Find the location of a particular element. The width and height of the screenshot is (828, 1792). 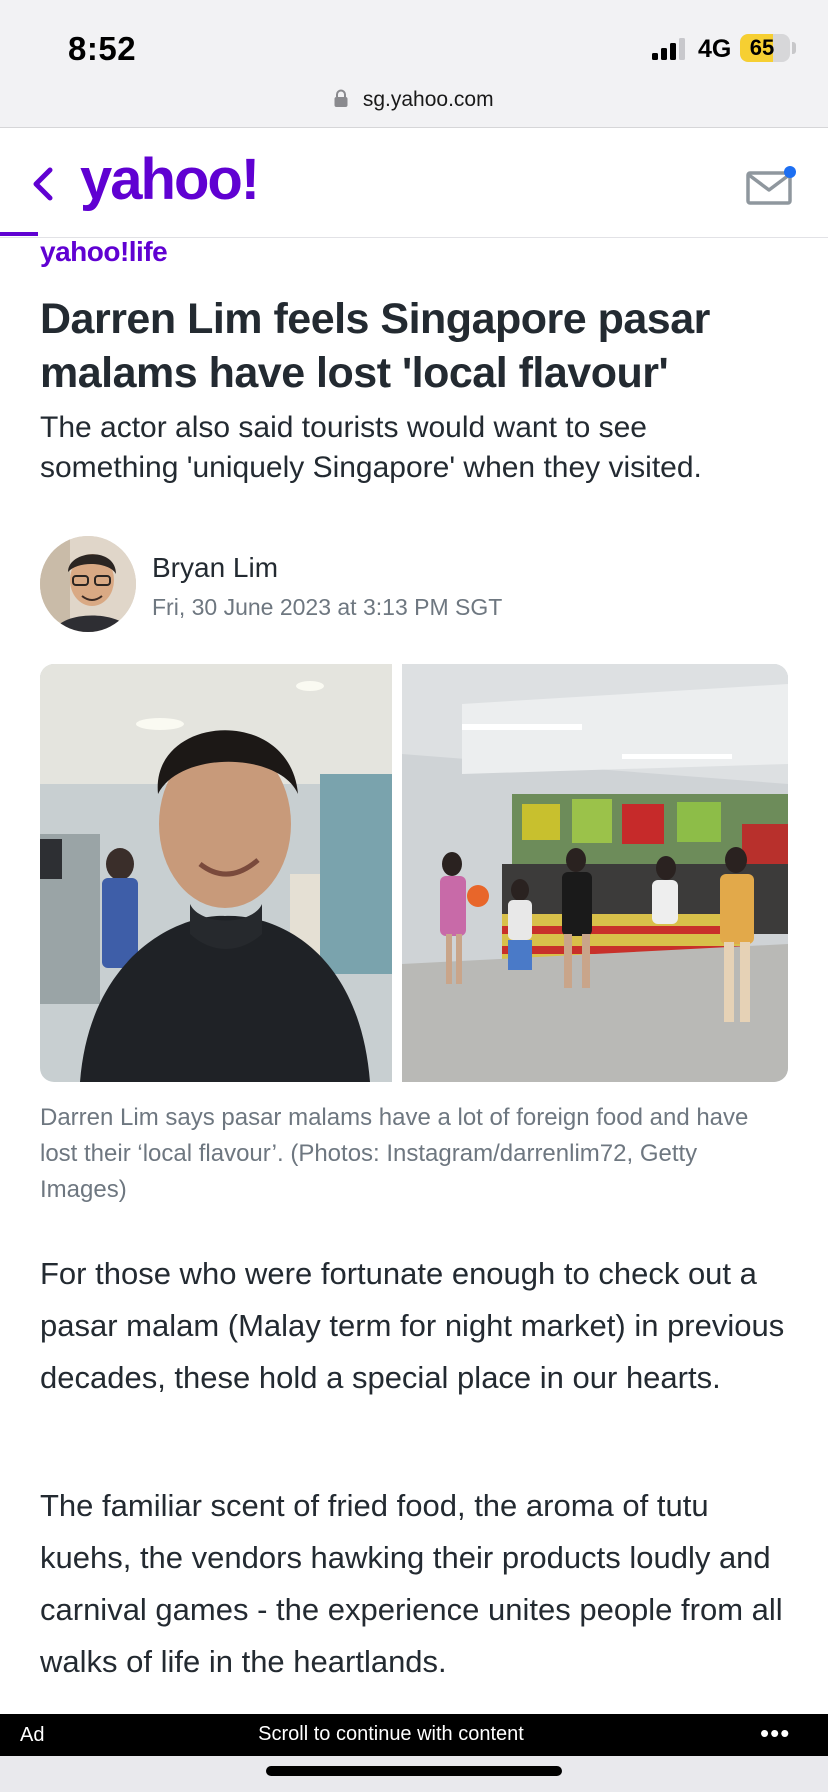

yahoo-logo: yahoo! is located at coordinates (170, 179).